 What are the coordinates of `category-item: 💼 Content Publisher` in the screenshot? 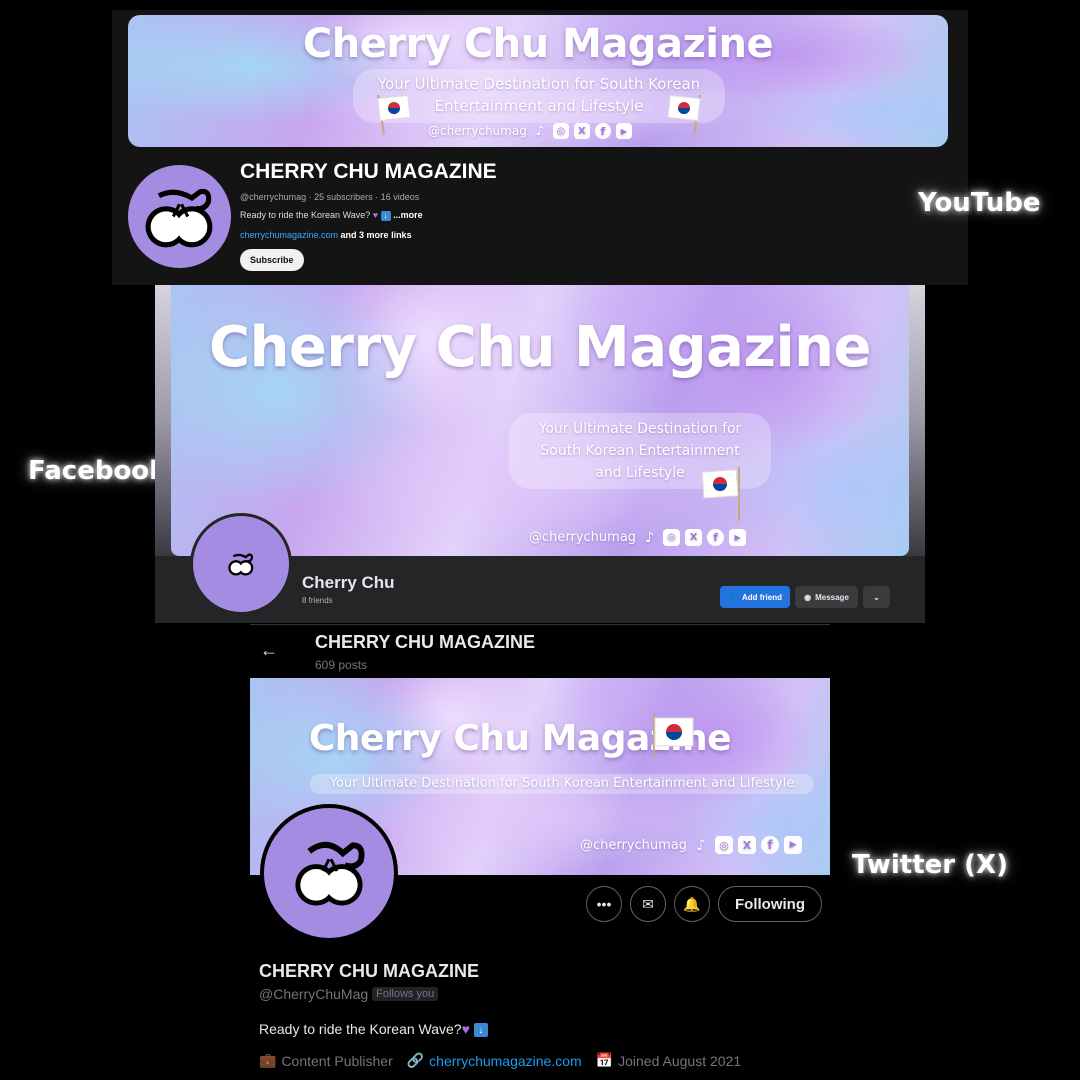 It's located at (326, 1060).